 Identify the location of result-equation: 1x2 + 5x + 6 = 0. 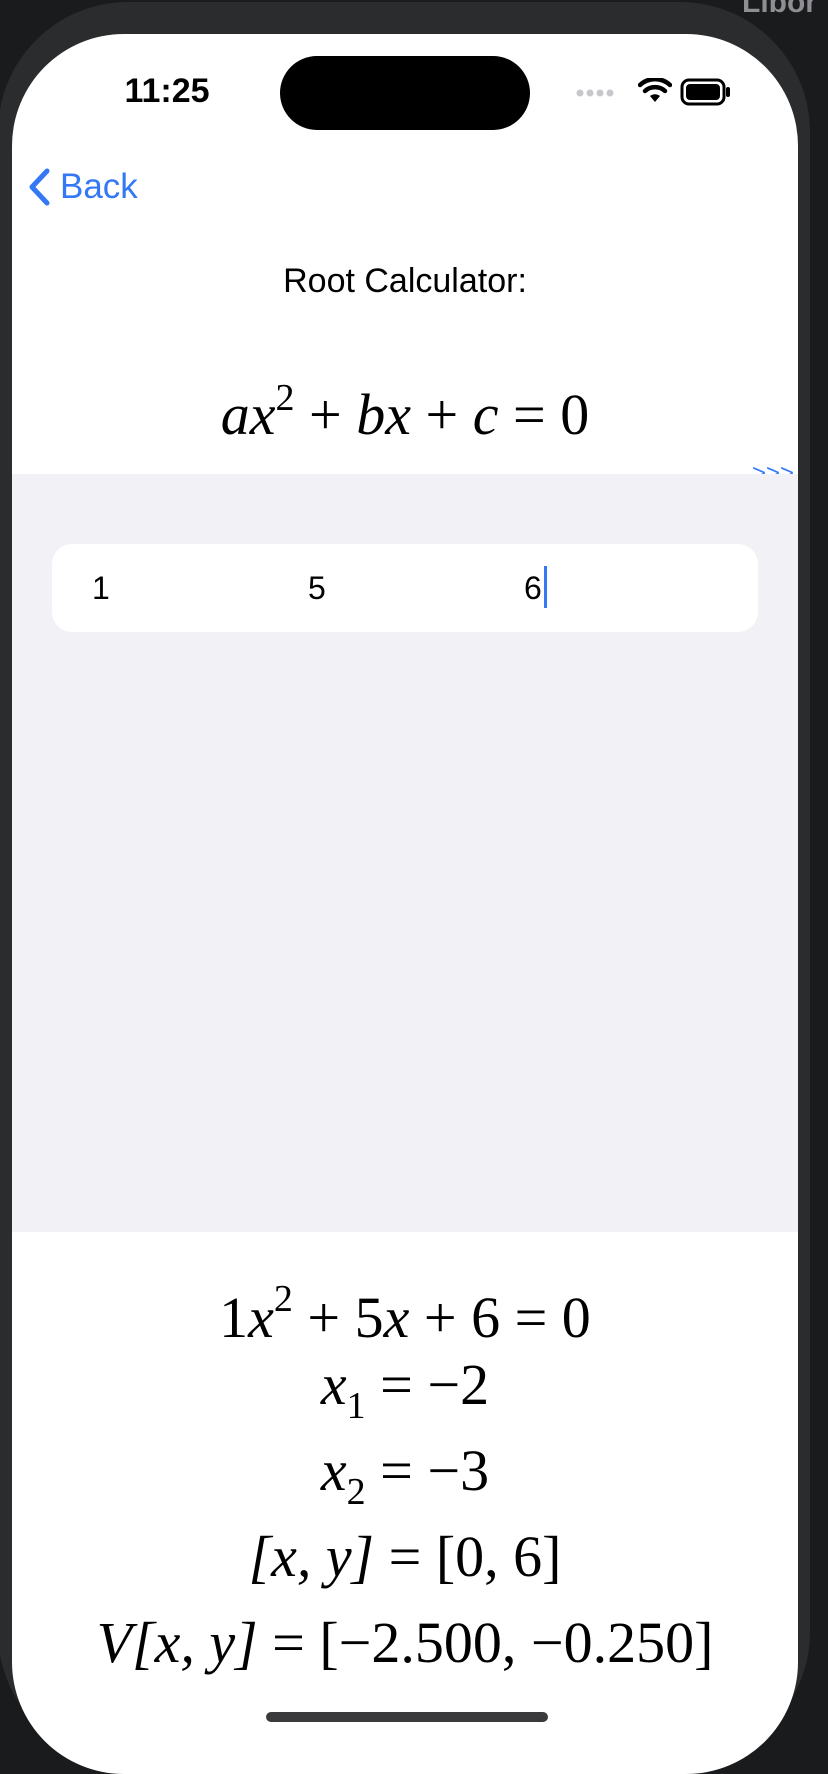
(405, 1314).